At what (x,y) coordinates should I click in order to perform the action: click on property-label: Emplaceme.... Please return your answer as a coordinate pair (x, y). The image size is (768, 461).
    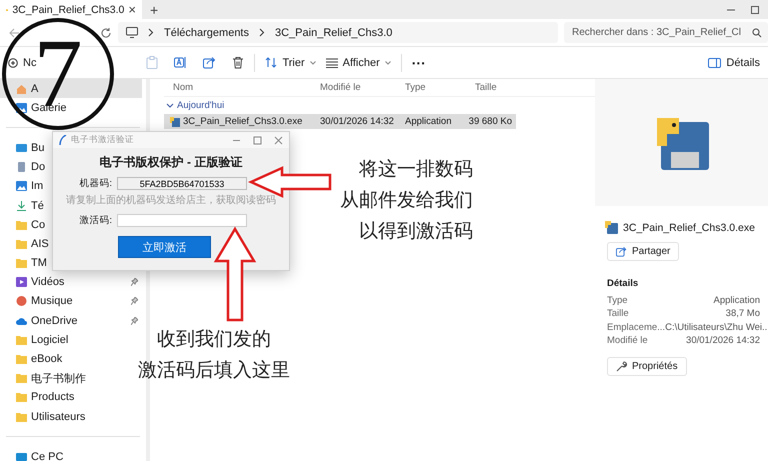
    Looking at the image, I should click on (636, 328).